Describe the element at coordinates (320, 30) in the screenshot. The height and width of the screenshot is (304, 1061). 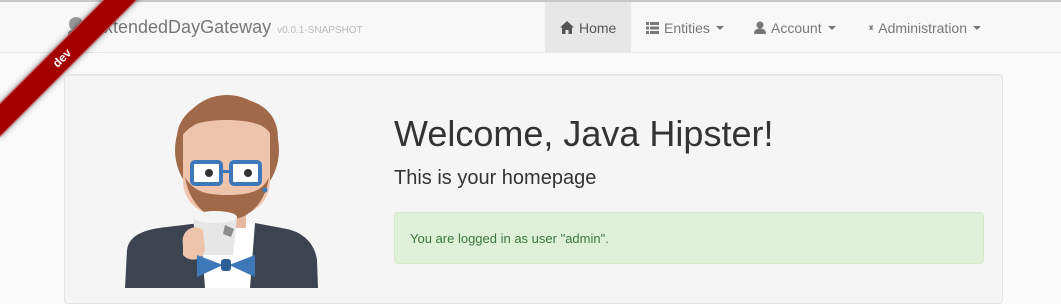
I see `brand-version: v0.0.1-SNAPSHOT` at that location.